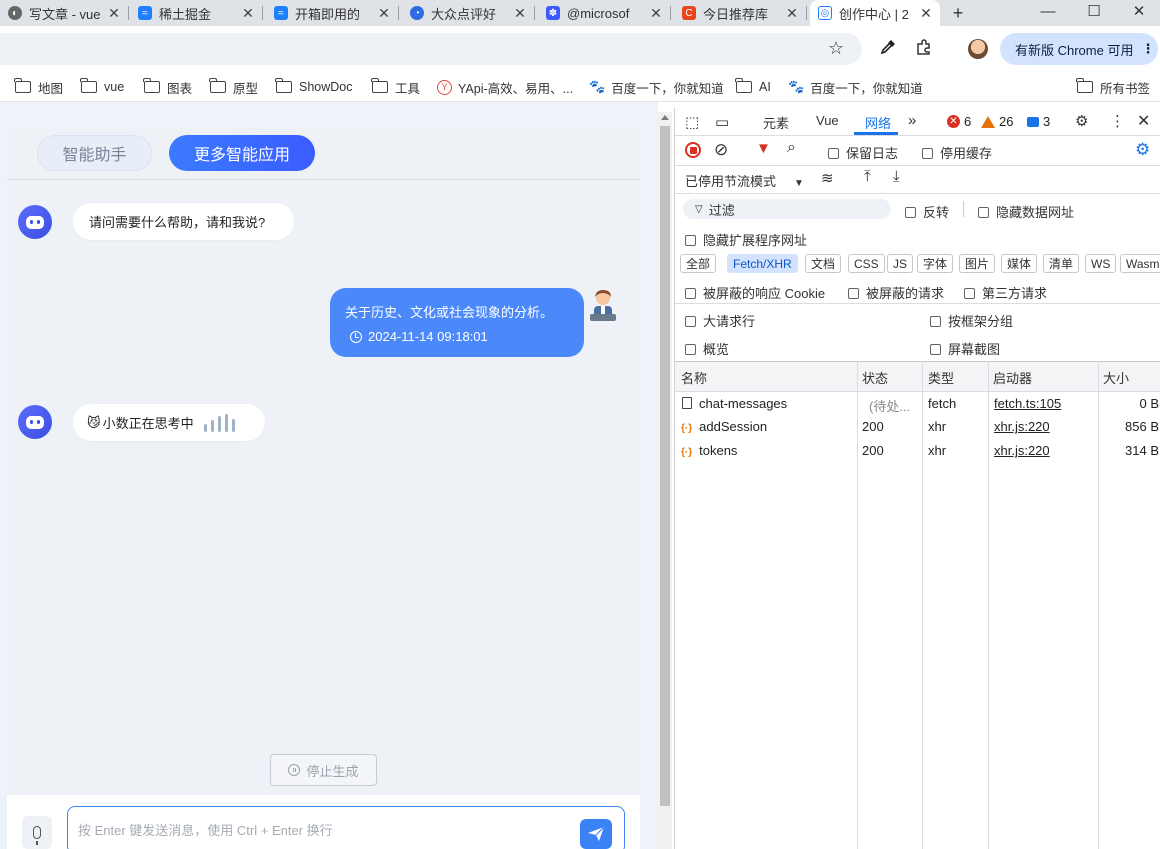  I want to click on bookmark-folder: 地图, so click(38, 87).